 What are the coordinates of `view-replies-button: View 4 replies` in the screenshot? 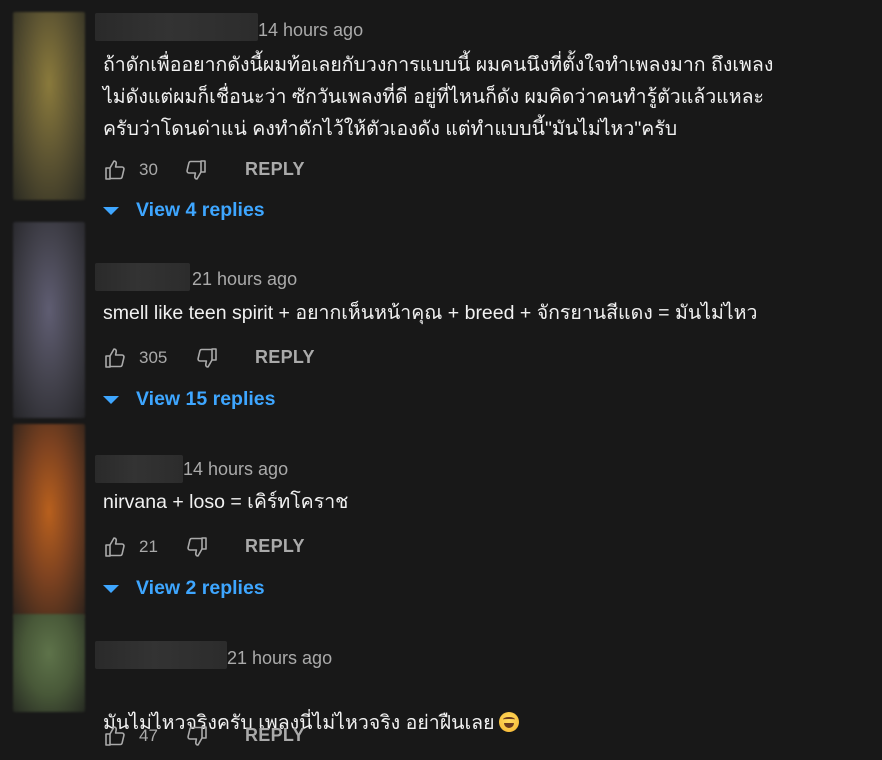 It's located at (203, 212).